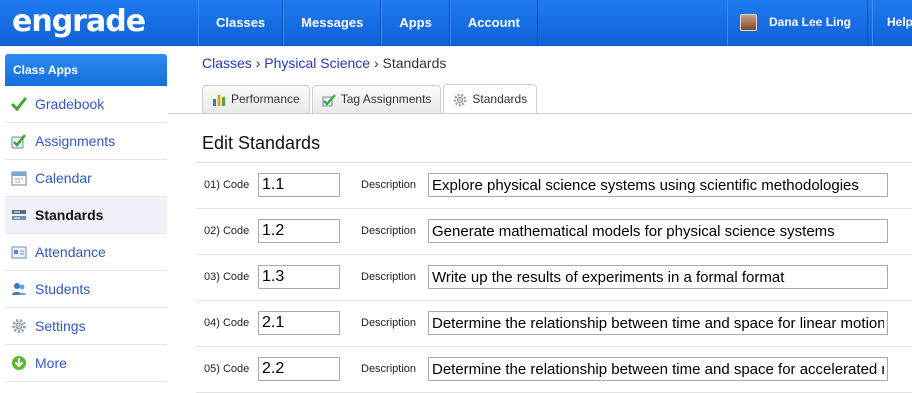 The height and width of the screenshot is (393, 912). What do you see at coordinates (329, 100) in the screenshot?
I see `tag-icon` at bounding box center [329, 100].